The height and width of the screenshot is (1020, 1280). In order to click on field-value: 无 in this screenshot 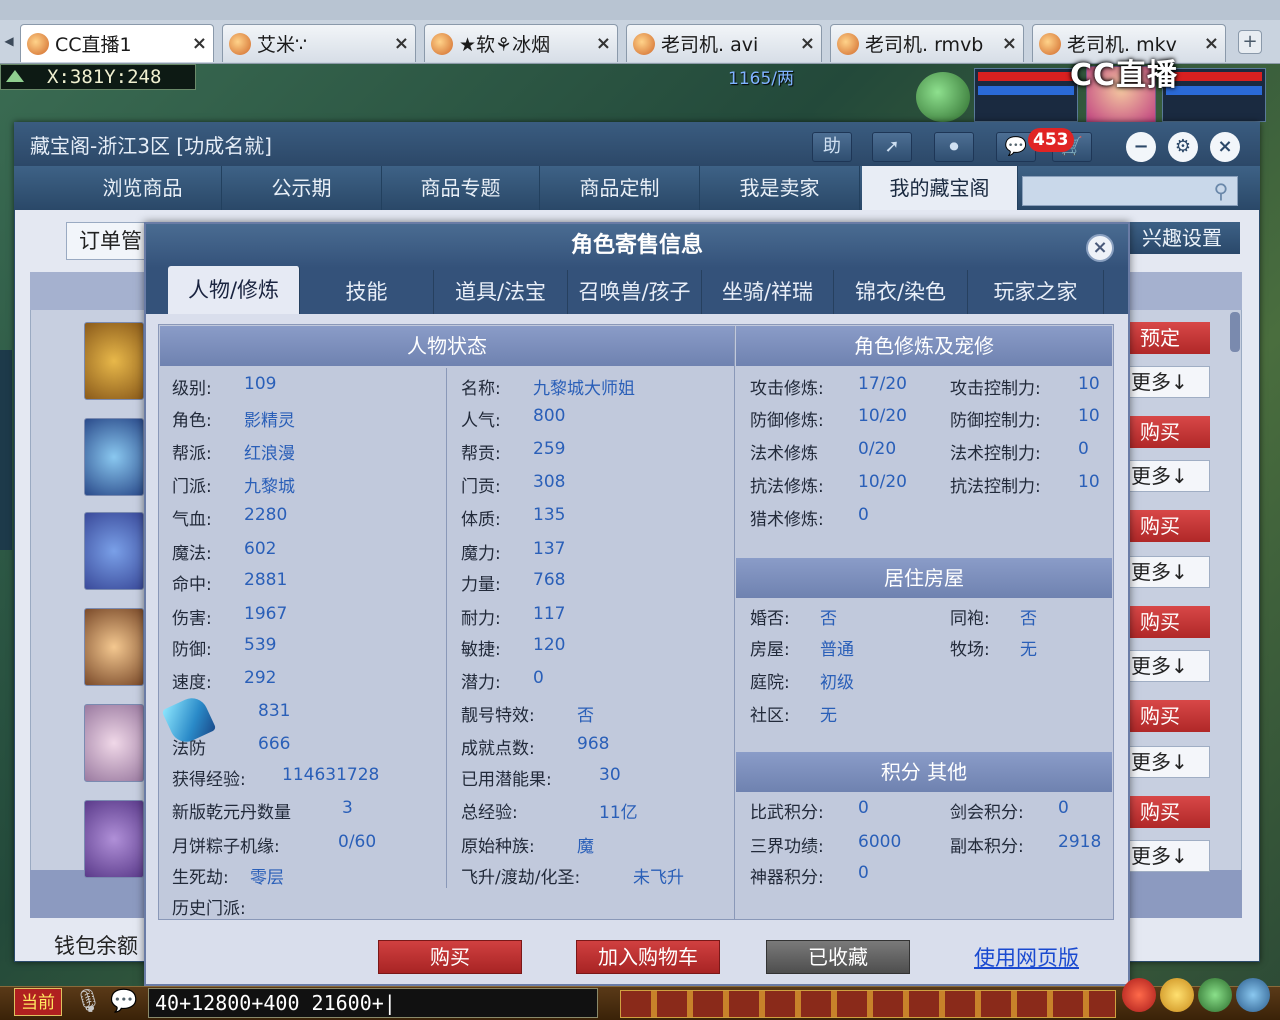, I will do `click(1028, 650)`.